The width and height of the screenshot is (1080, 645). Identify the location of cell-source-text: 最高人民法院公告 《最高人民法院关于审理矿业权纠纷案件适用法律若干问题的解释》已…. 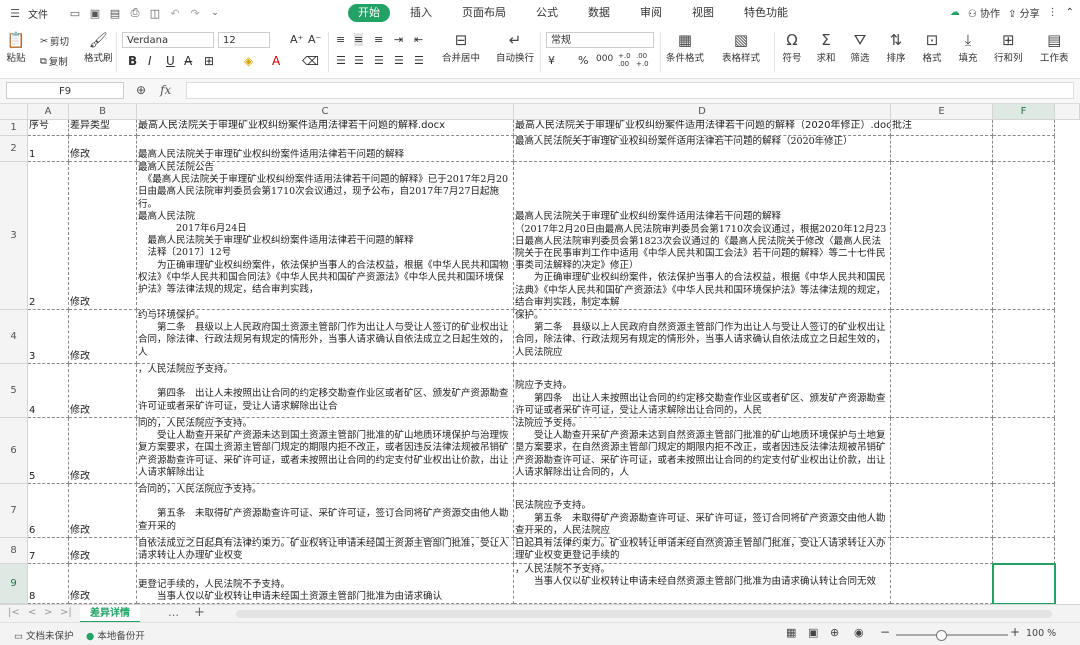
(325, 236).